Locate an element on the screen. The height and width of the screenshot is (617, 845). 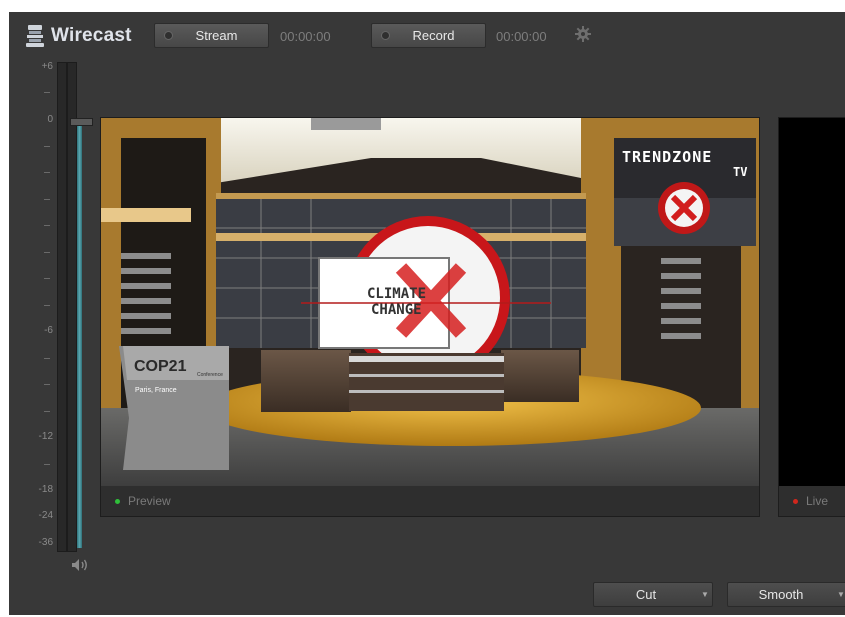
trendzone-logo-subtext: TV is located at coordinates (740, 172).